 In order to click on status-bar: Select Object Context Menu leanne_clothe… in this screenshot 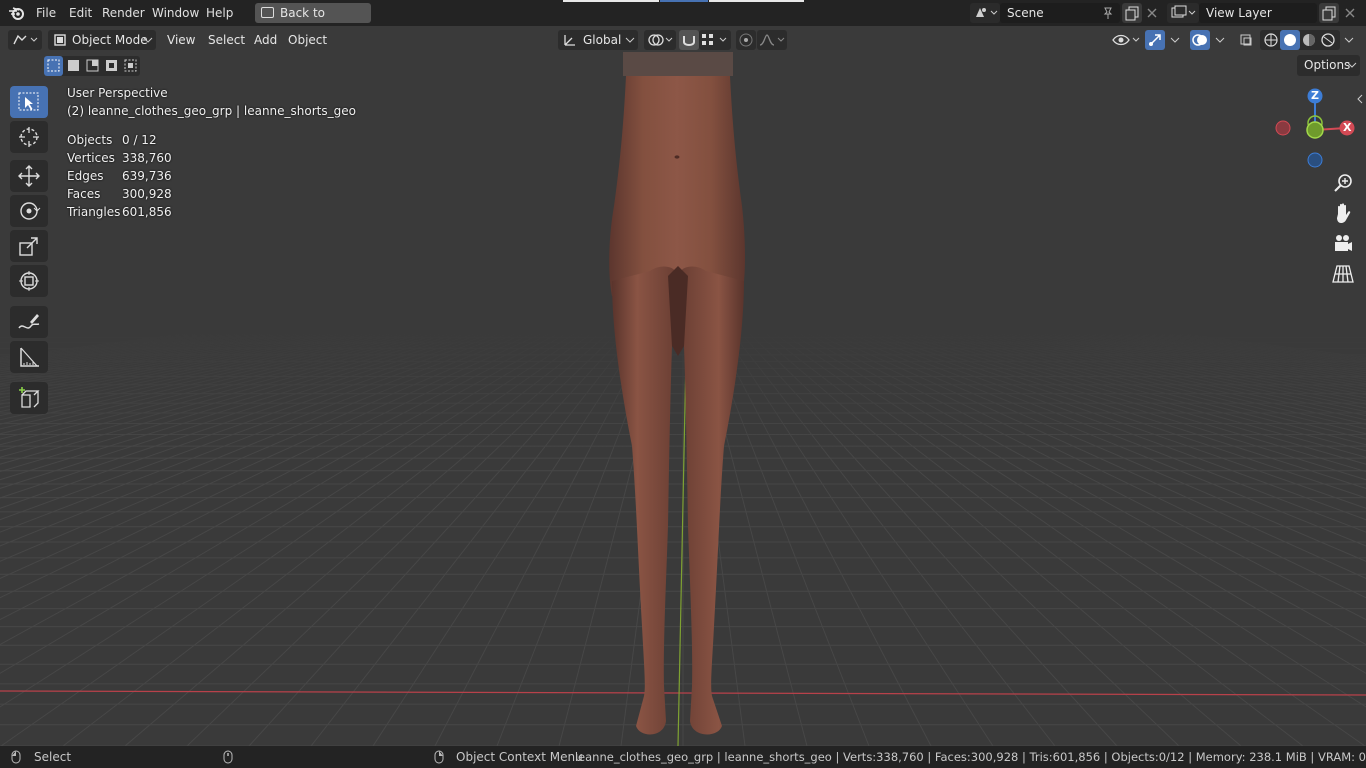, I will do `click(683, 757)`.